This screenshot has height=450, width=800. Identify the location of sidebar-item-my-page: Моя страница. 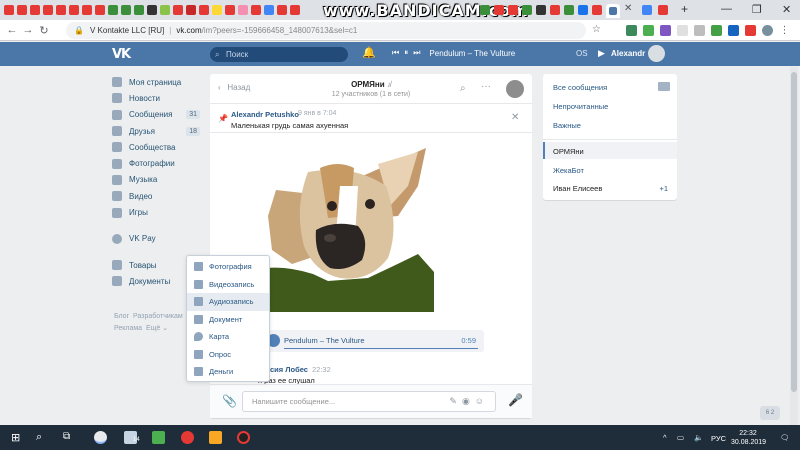
(158, 82).